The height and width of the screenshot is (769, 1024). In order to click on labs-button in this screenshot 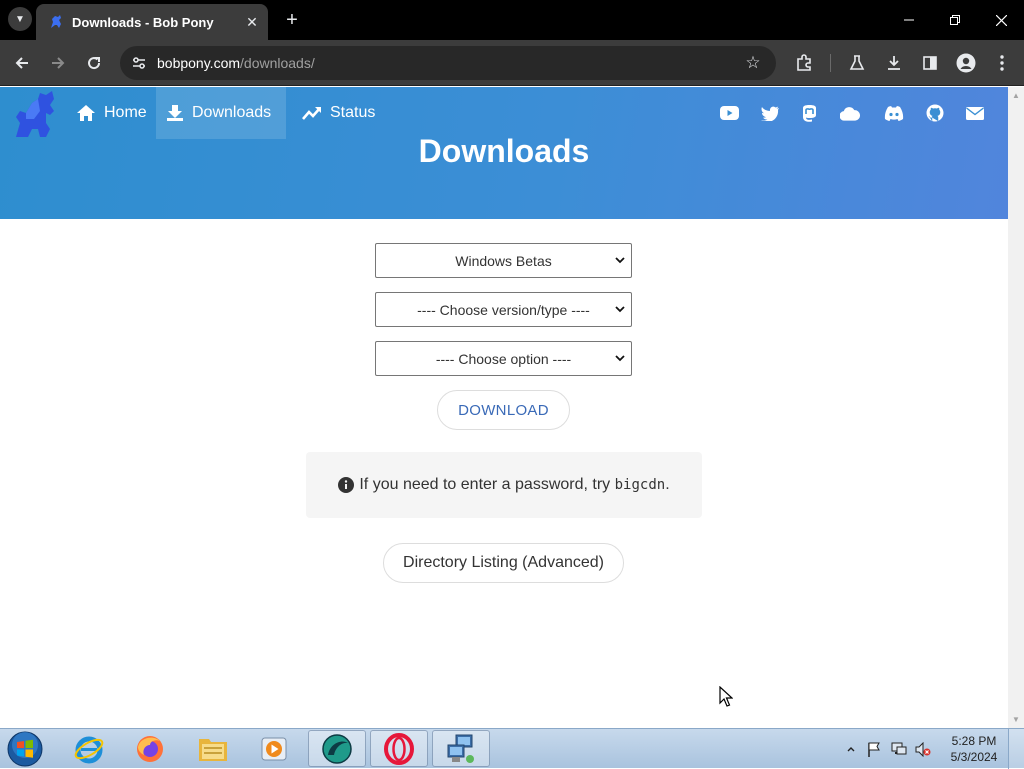, I will do `click(857, 63)`.